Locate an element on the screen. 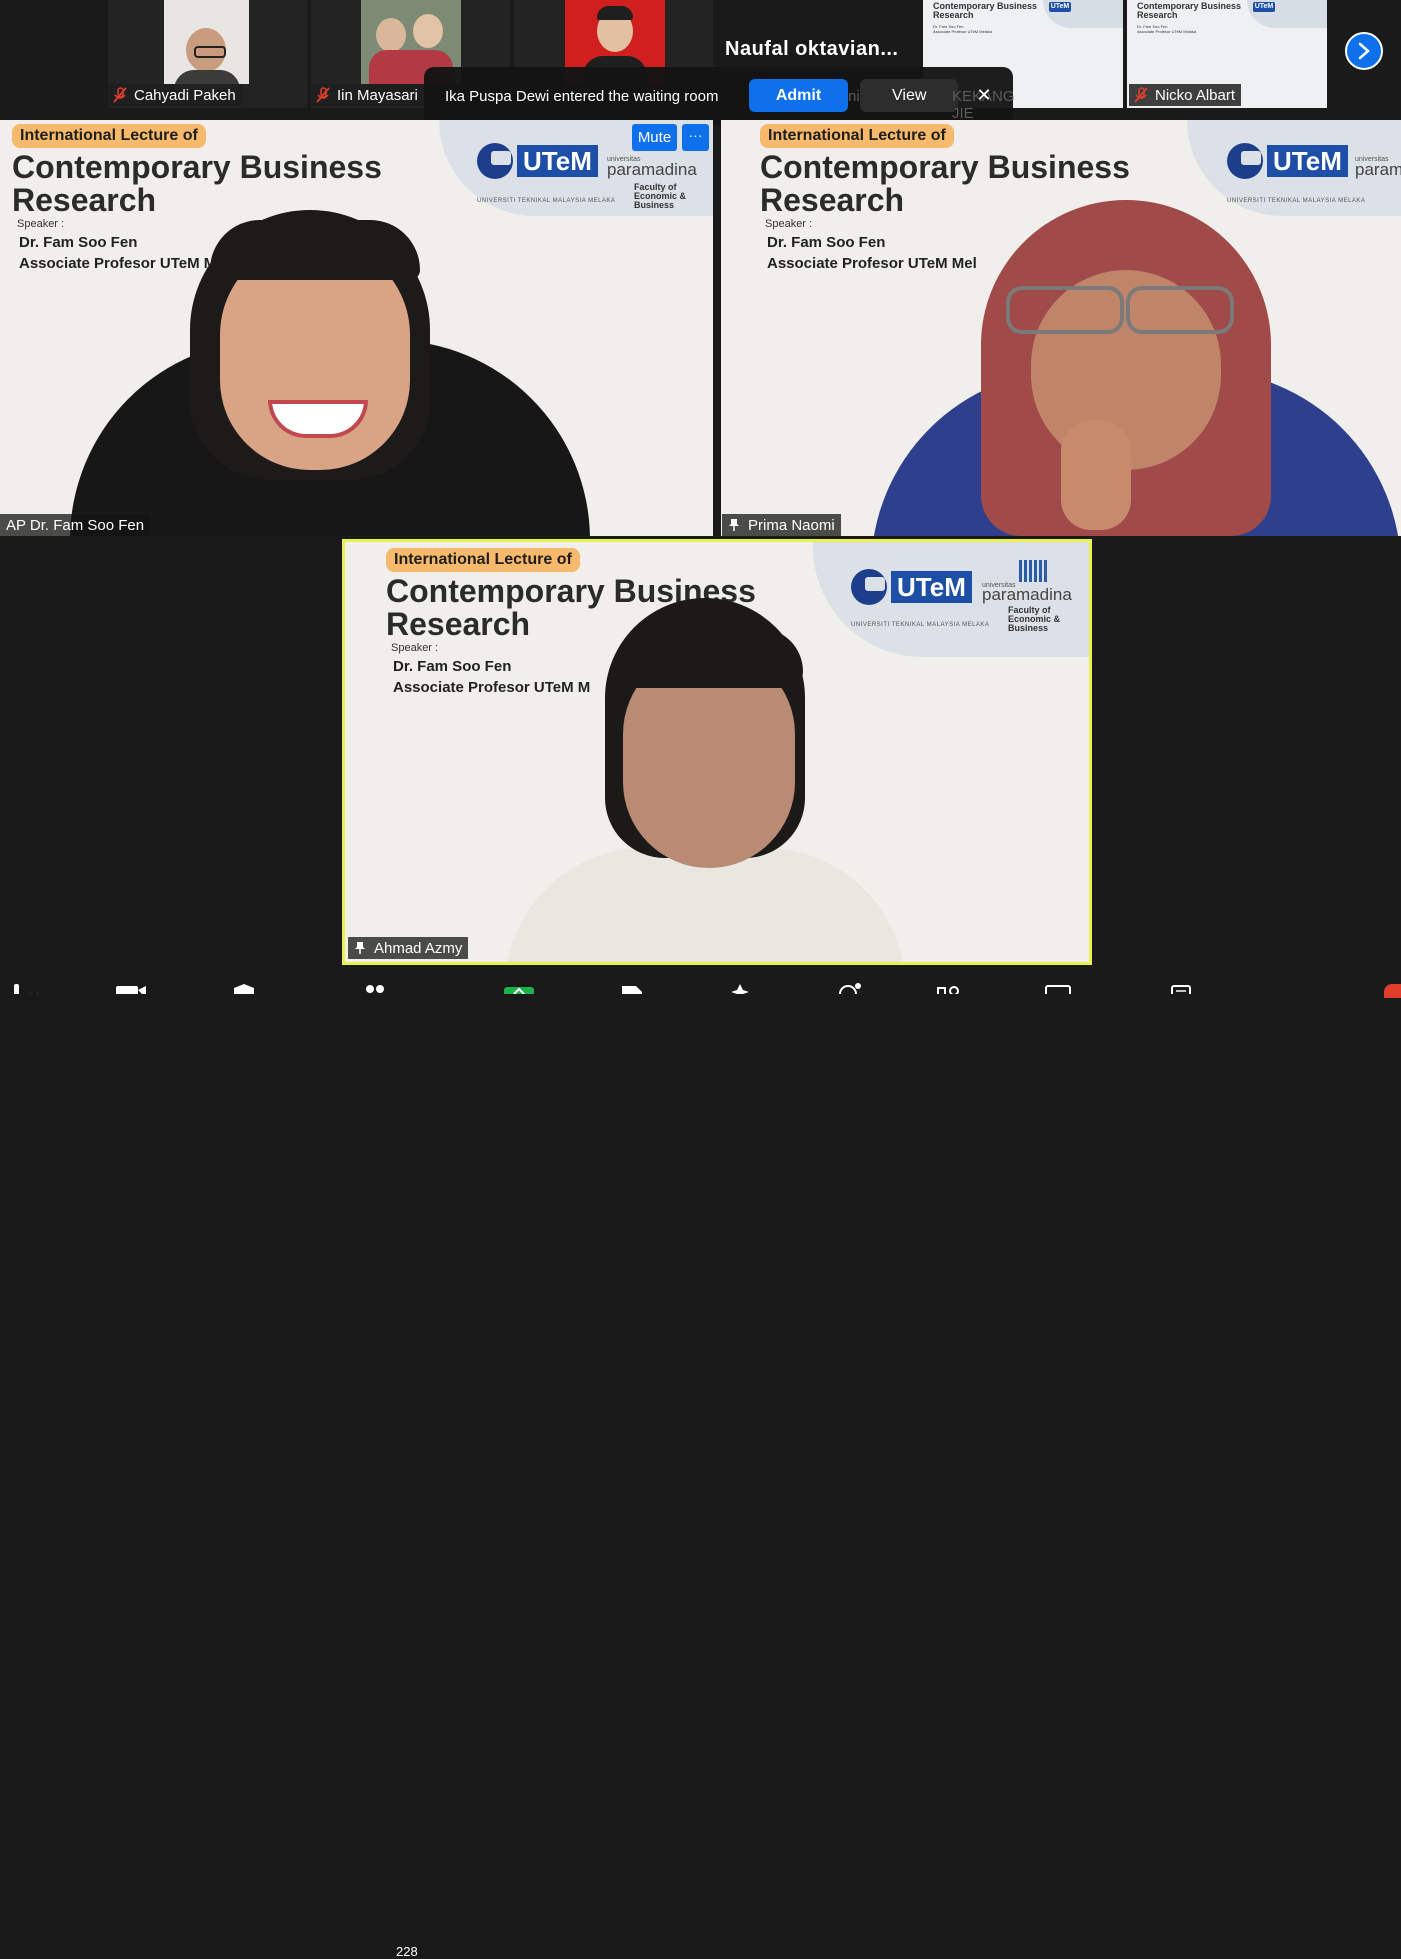 Image resolution: width=1401 pixels, height=1959 pixels. waiting-room-message: Ika Puspa Dewi entered the waiting room is located at coordinates (582, 96).